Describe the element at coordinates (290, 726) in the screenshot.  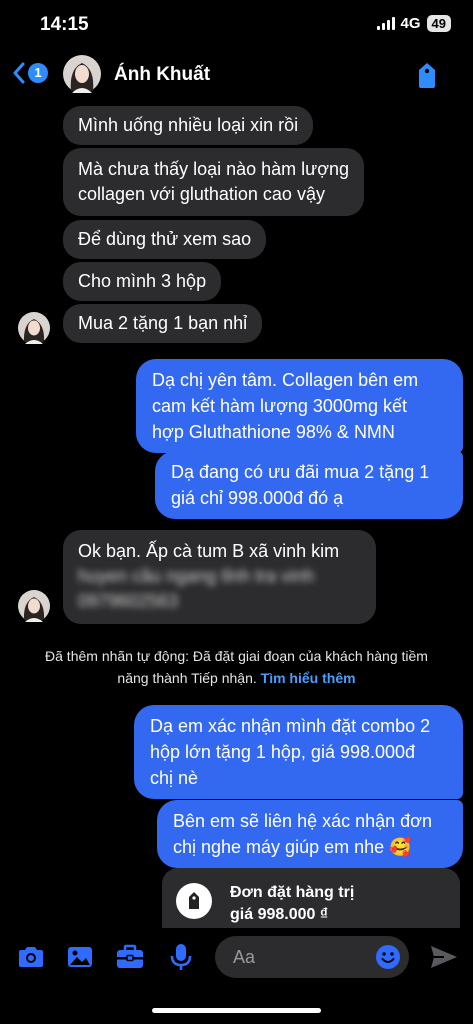
I see `message-line: Dạ em xác nhận mình đặt combo 2` at that location.